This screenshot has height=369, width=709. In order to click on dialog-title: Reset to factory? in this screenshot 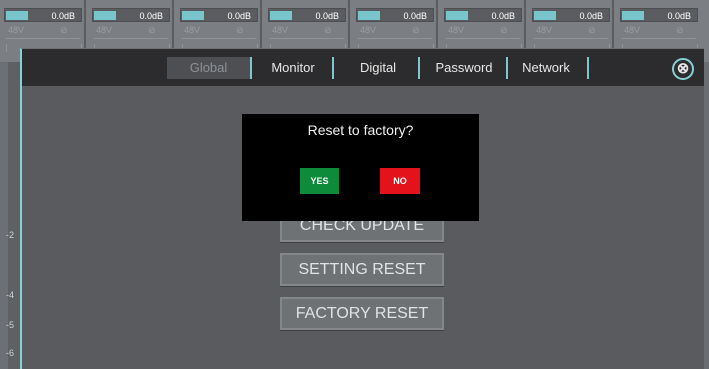, I will do `click(360, 130)`.